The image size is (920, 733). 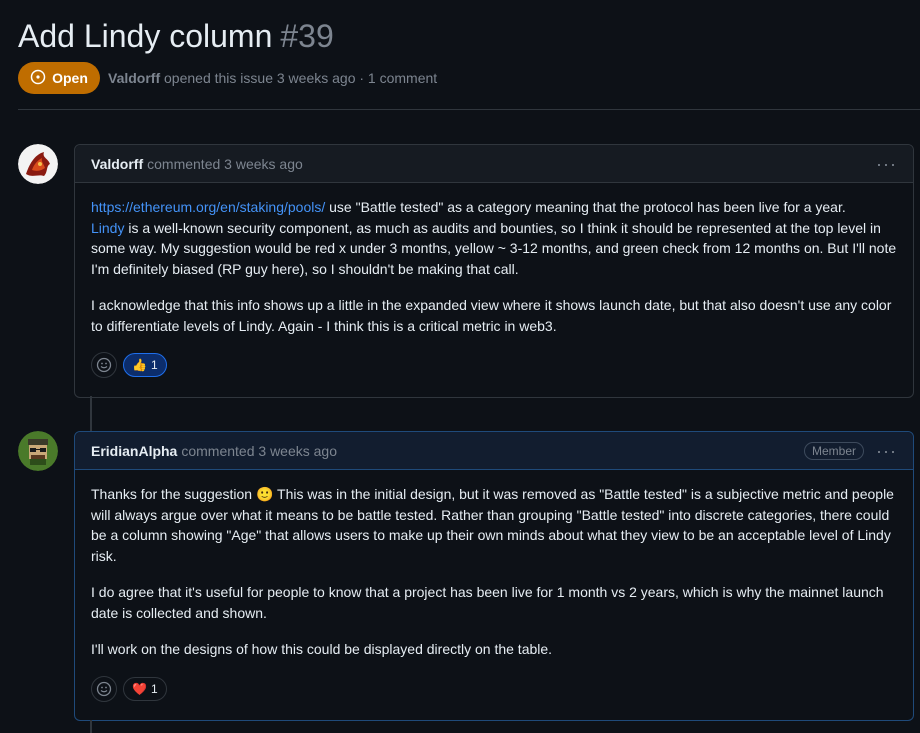 What do you see at coordinates (38, 78) in the screenshot?
I see `issue-open-icon` at bounding box center [38, 78].